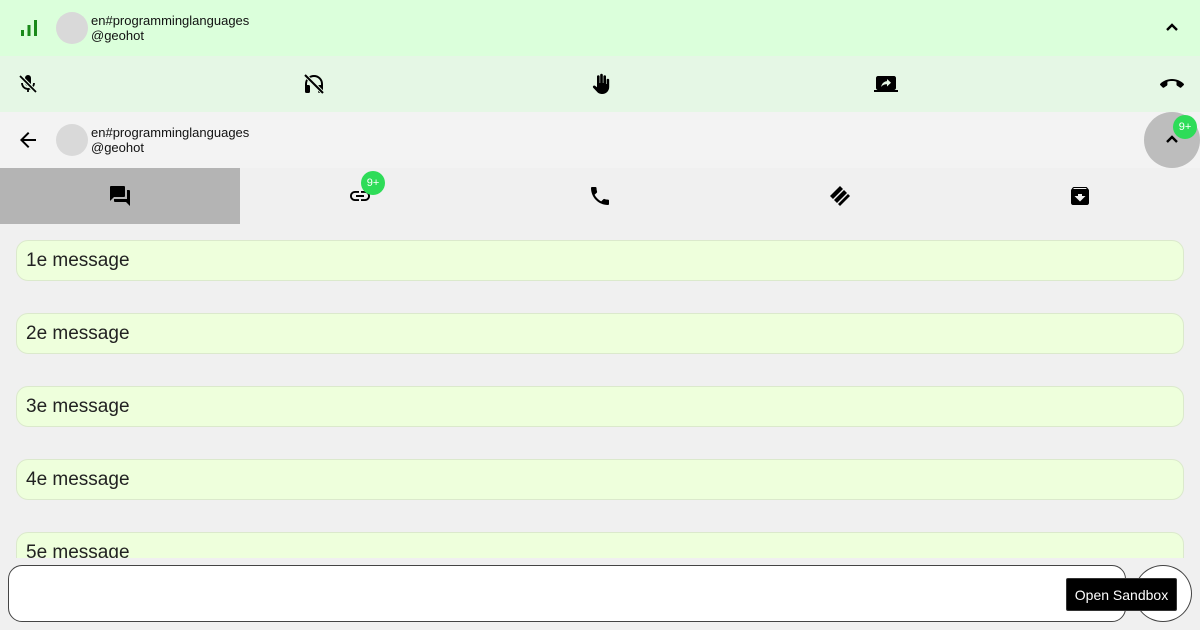  I want to click on chat-channel-name: en#programminglanguages, so click(170, 132).